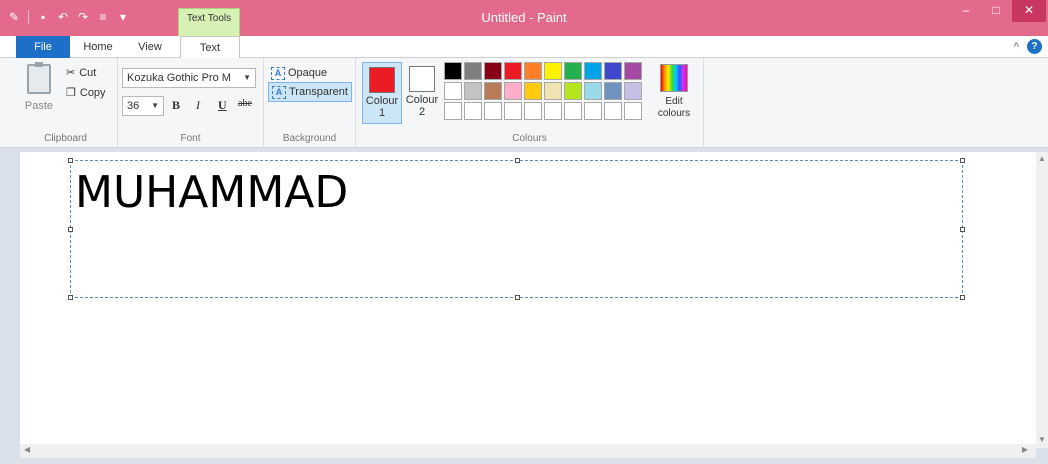 The image size is (1048, 464). What do you see at coordinates (524, 47) in the screenshot?
I see `ribbon-tabs: File Home View Text ^ ?` at bounding box center [524, 47].